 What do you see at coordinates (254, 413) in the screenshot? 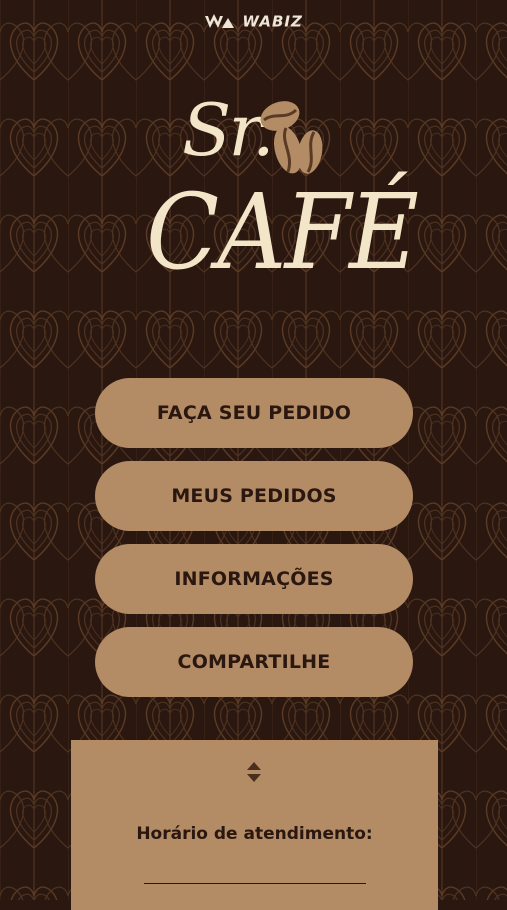
I see `order-button: FAÇA SEU PEDIDO` at bounding box center [254, 413].